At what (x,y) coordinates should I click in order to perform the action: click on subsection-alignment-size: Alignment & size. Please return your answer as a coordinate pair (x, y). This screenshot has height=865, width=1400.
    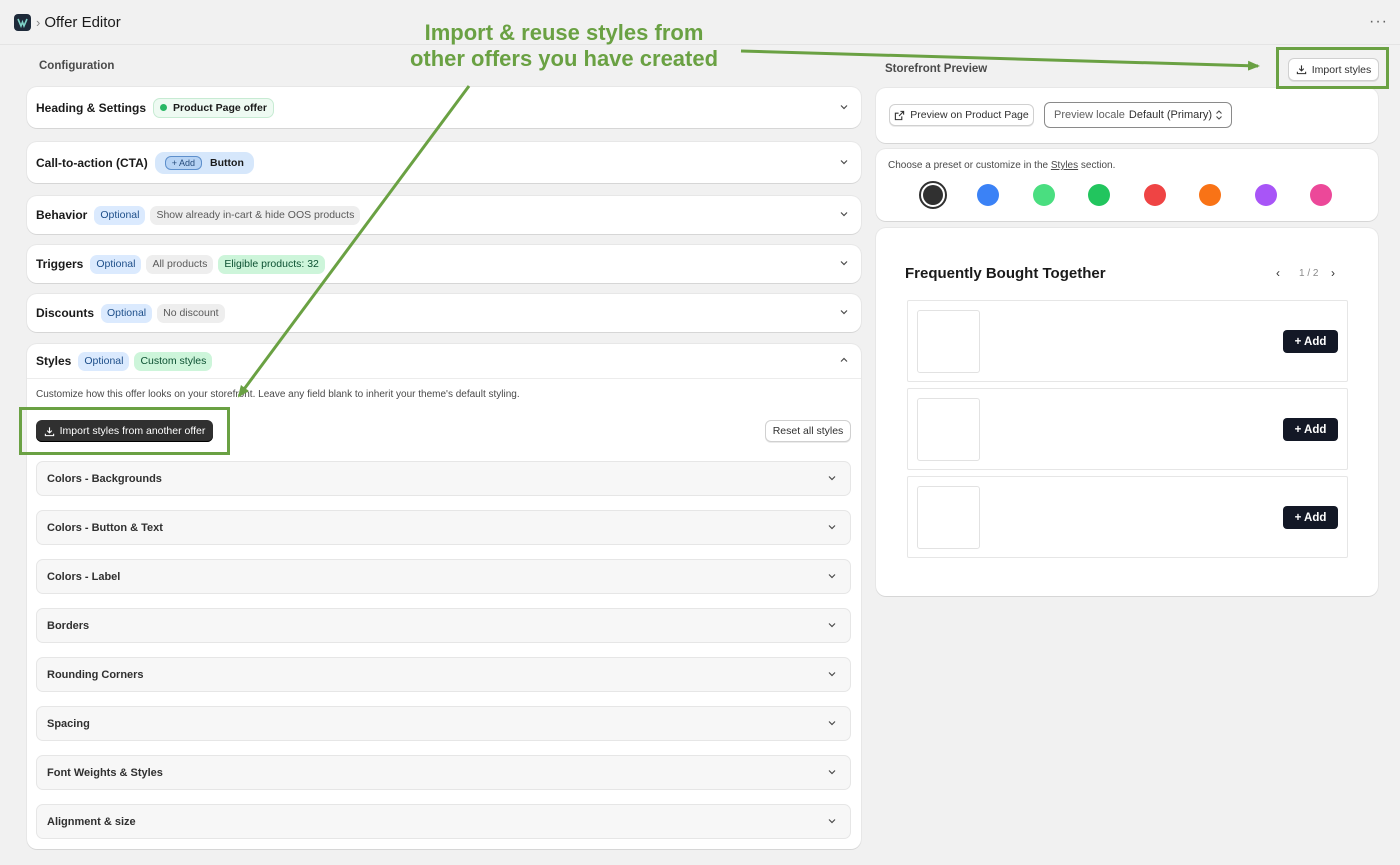
    Looking at the image, I should click on (443, 821).